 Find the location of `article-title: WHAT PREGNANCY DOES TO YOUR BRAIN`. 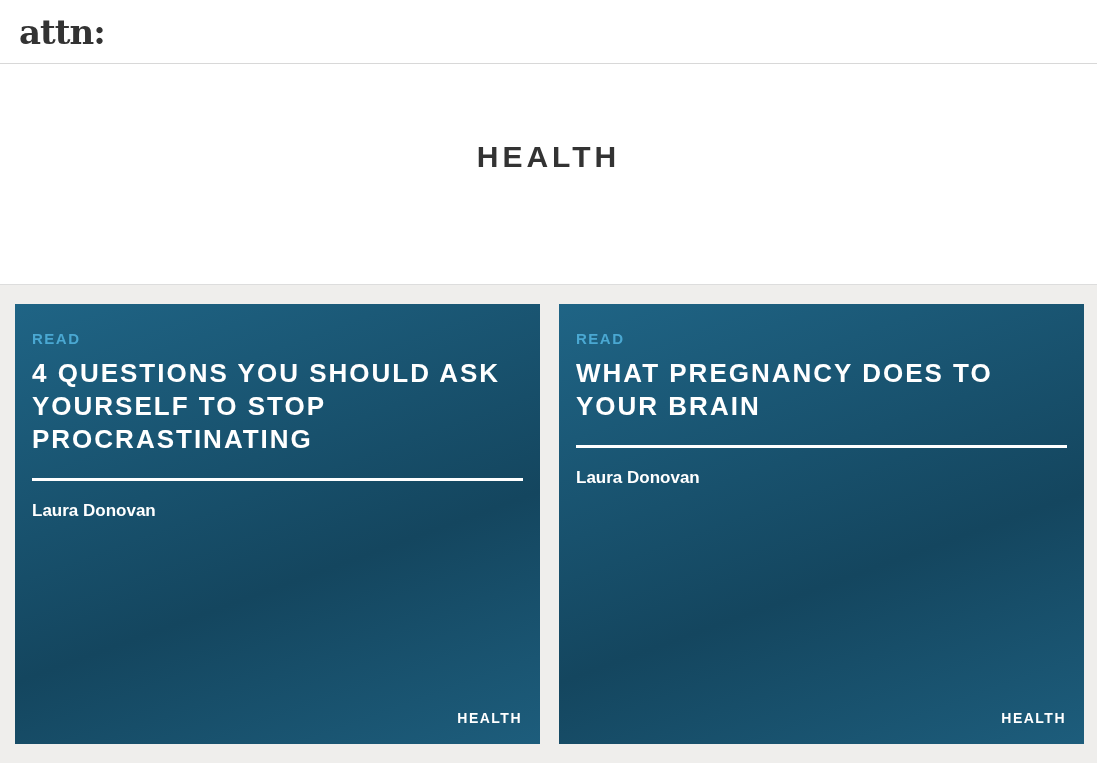

article-title: WHAT PREGNANCY DOES TO YOUR BRAIN is located at coordinates (821, 390).